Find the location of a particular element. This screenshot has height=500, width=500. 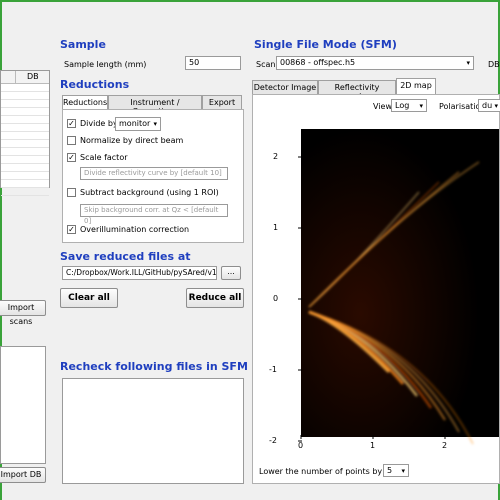

scans-table: DB is located at coordinates (25, 133).